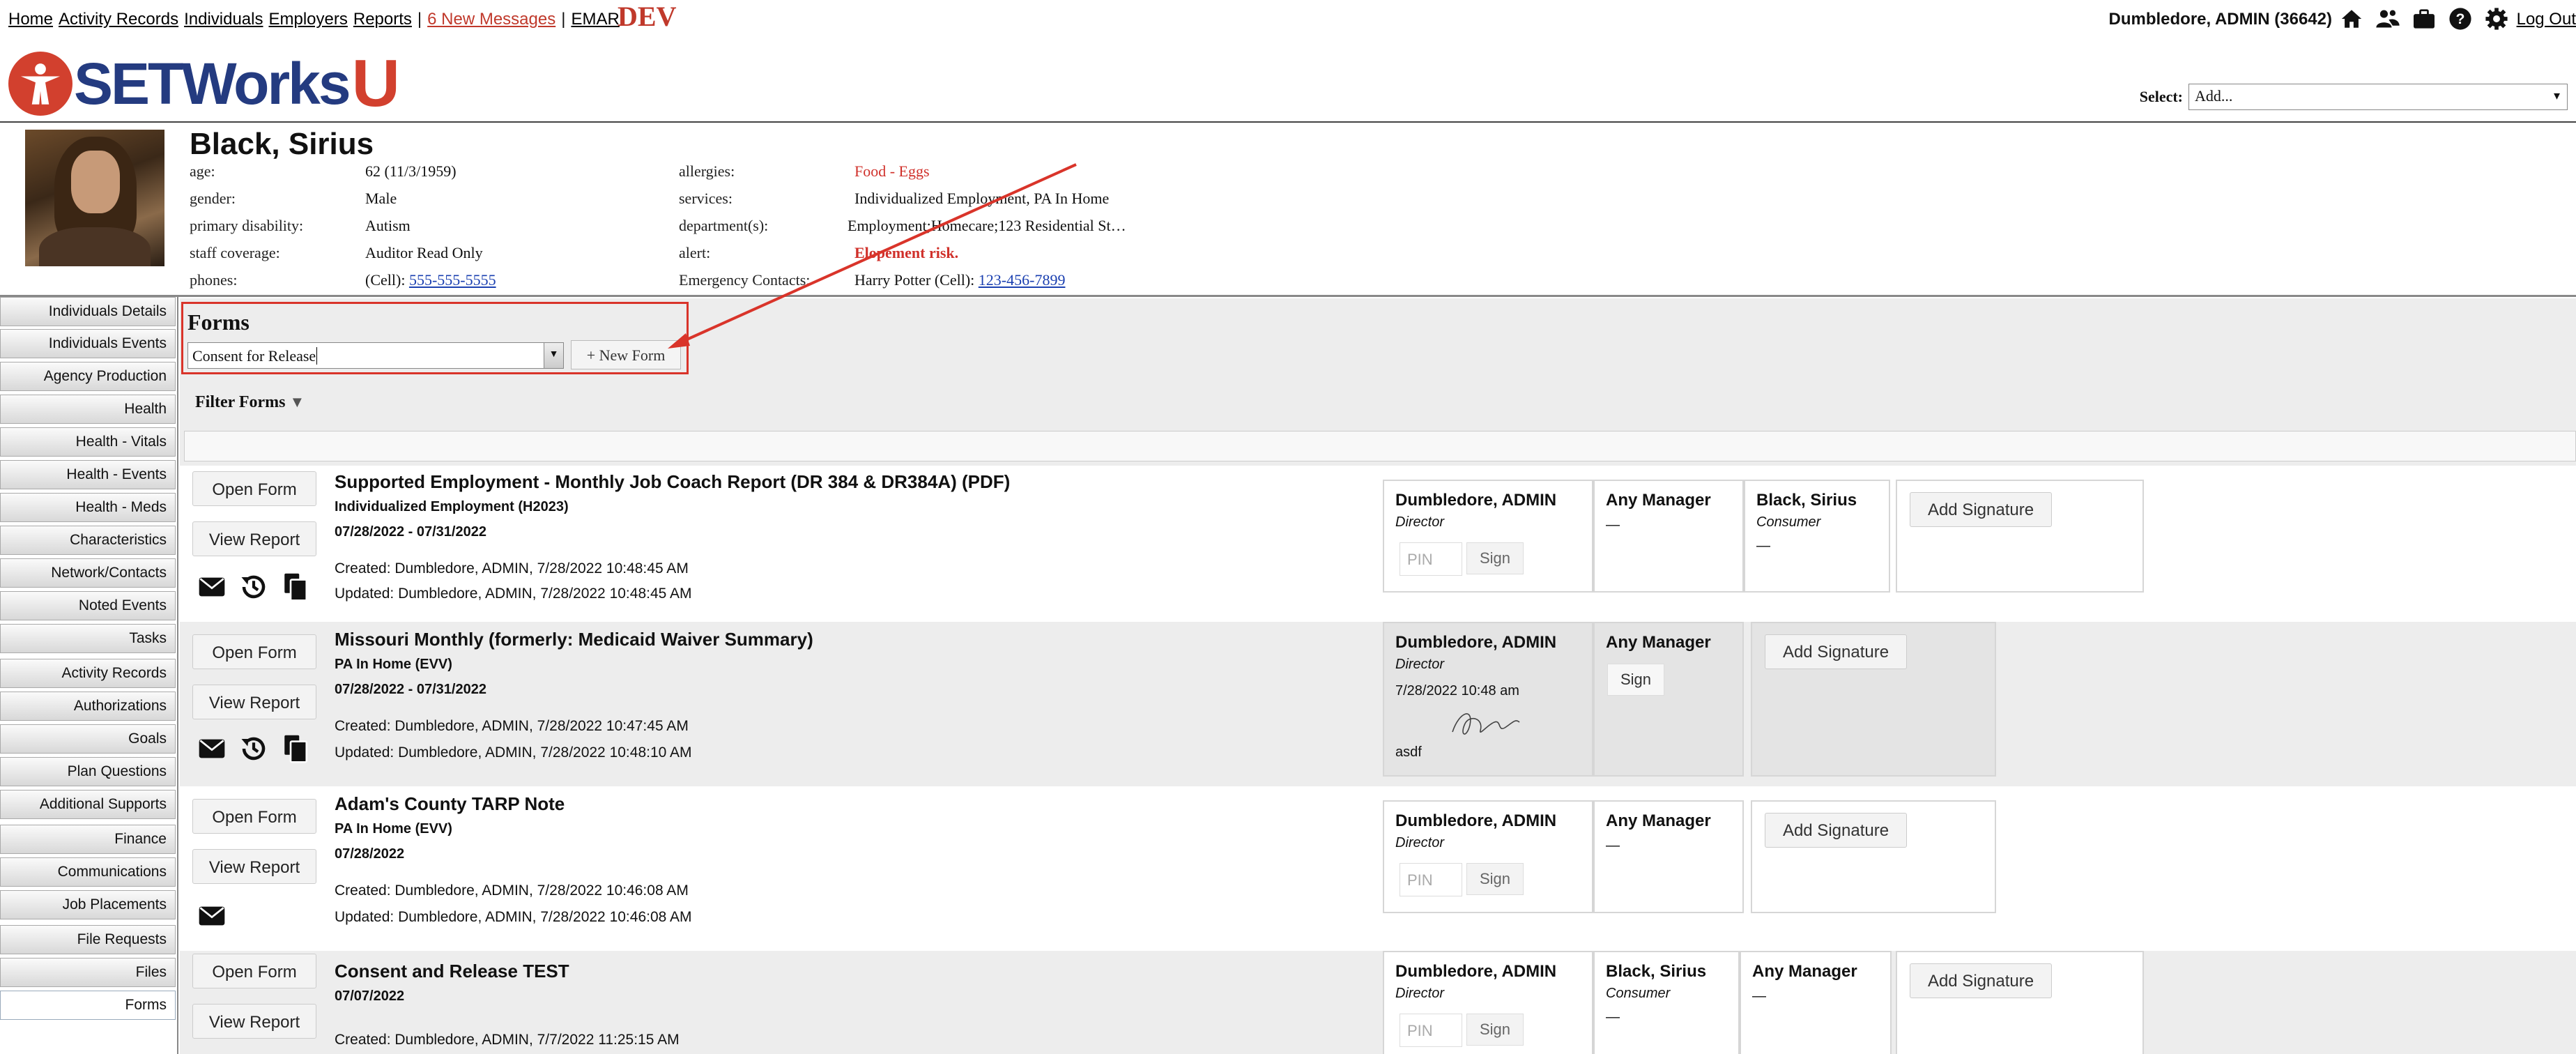  I want to click on gender-value: Male, so click(381, 198).